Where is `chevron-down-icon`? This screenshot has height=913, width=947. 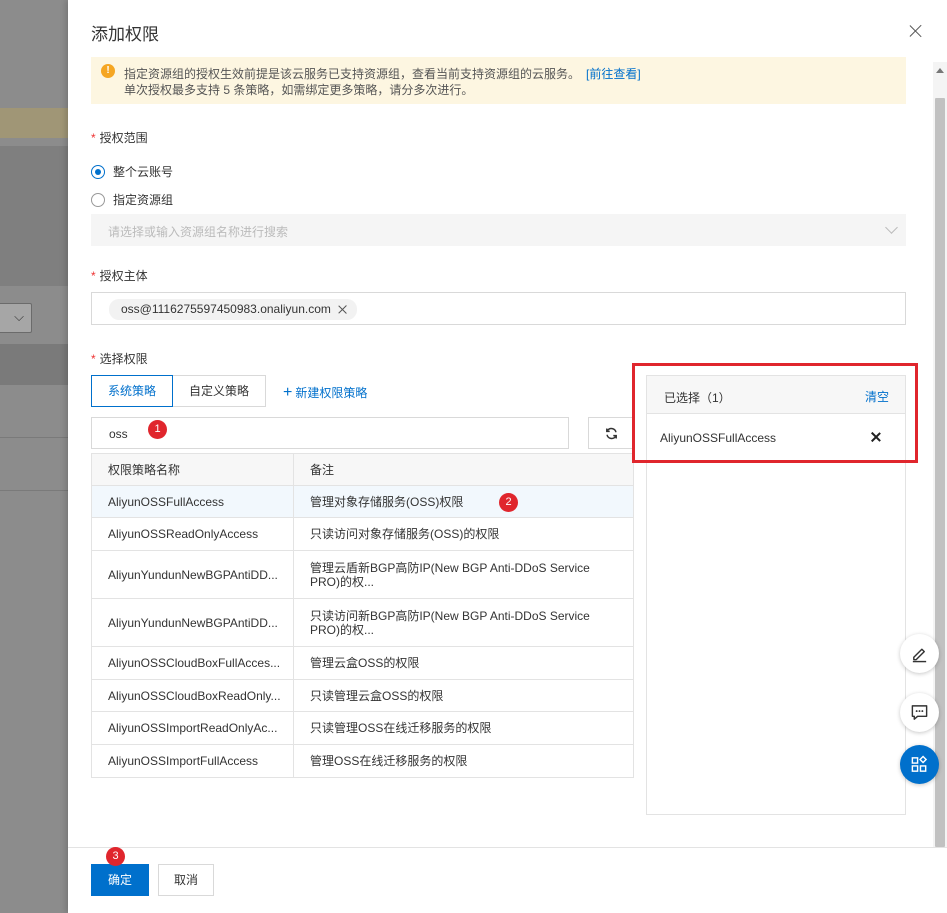
chevron-down-icon is located at coordinates (891, 227).